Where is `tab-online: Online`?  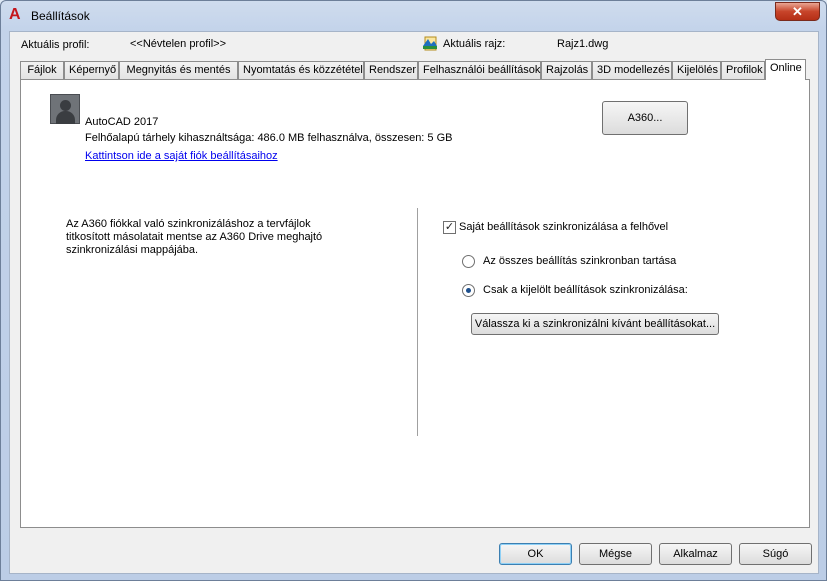 tab-online: Online is located at coordinates (785, 69).